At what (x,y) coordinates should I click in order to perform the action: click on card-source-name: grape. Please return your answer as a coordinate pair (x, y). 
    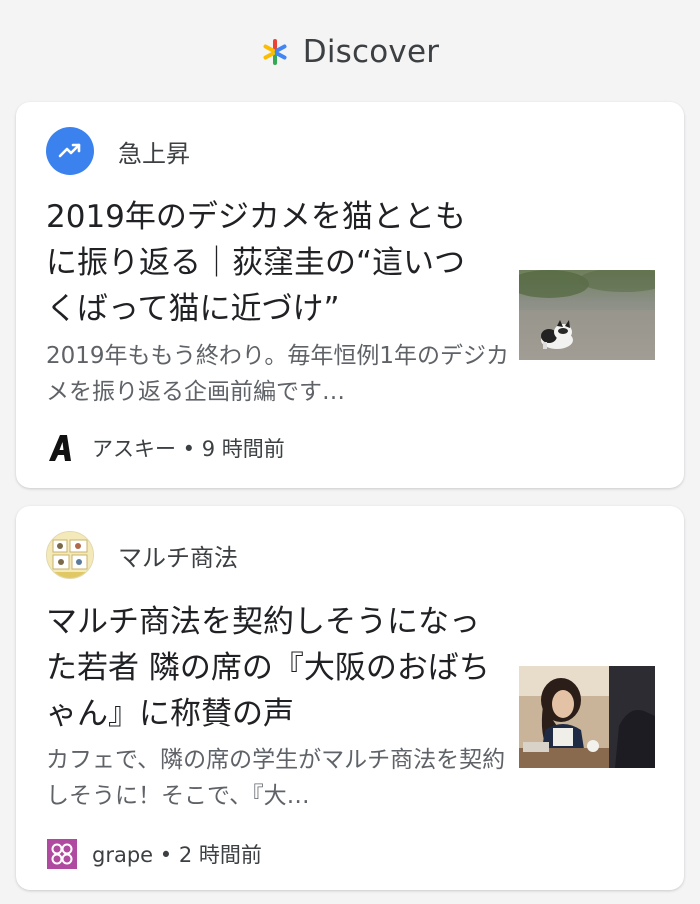
    Looking at the image, I should click on (123, 855).